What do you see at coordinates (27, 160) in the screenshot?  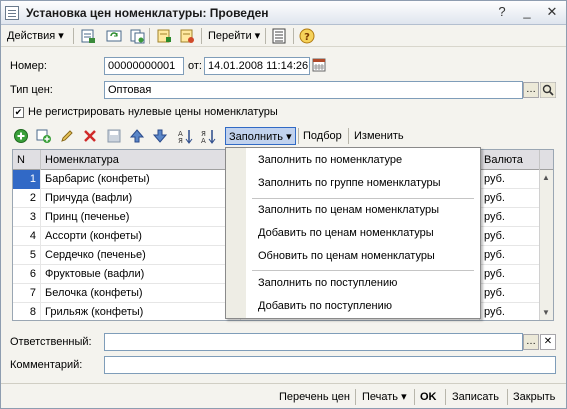 I see `col-n-header: N` at bounding box center [27, 160].